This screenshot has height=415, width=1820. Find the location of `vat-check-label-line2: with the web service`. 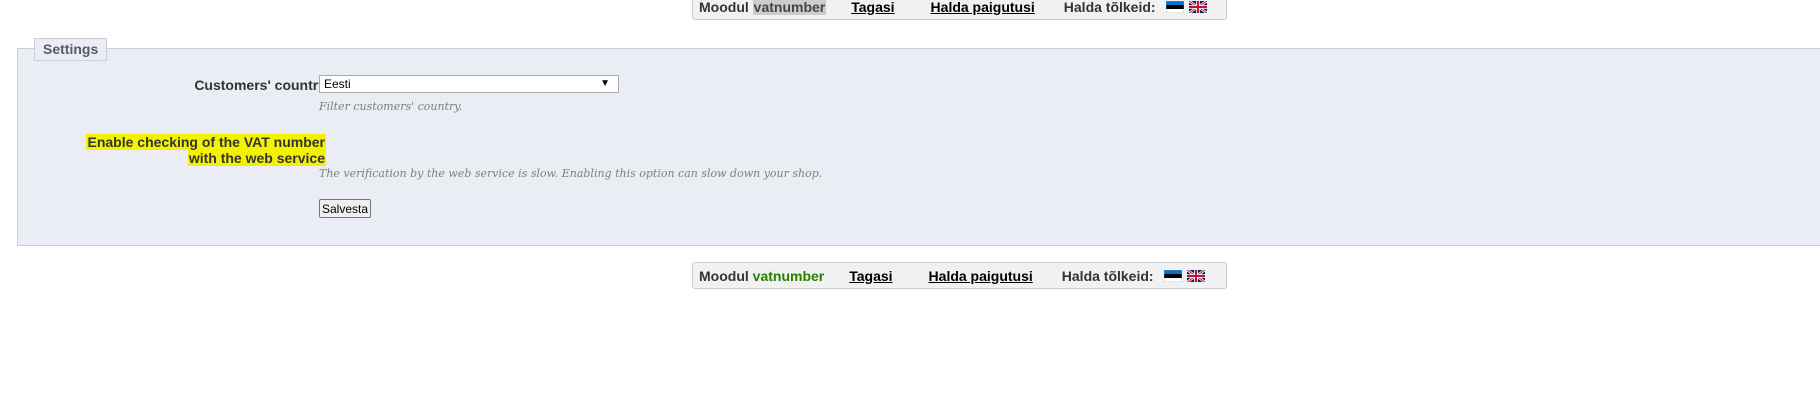

vat-check-label-line2: with the web service is located at coordinates (256, 158).